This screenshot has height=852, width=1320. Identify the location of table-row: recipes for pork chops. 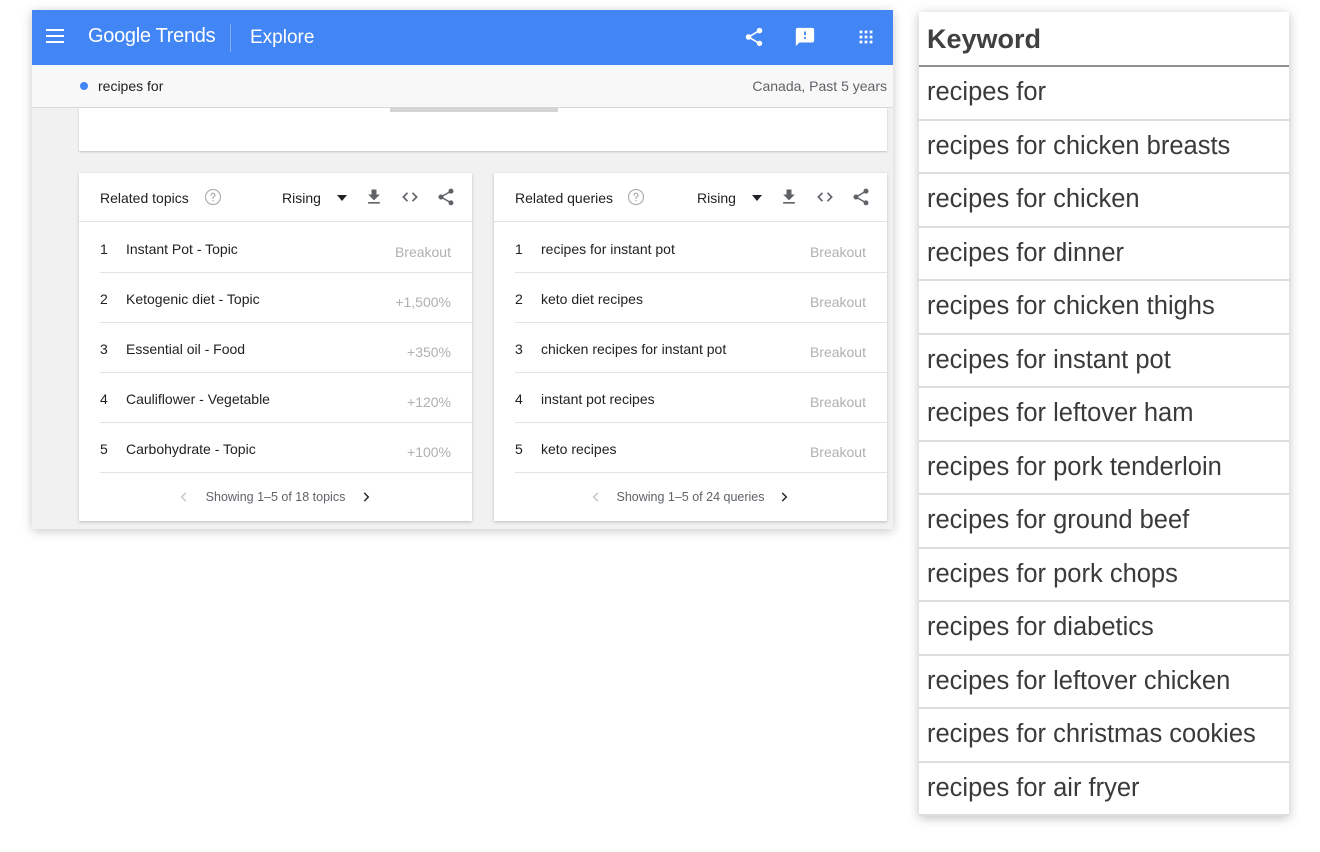
(1104, 575).